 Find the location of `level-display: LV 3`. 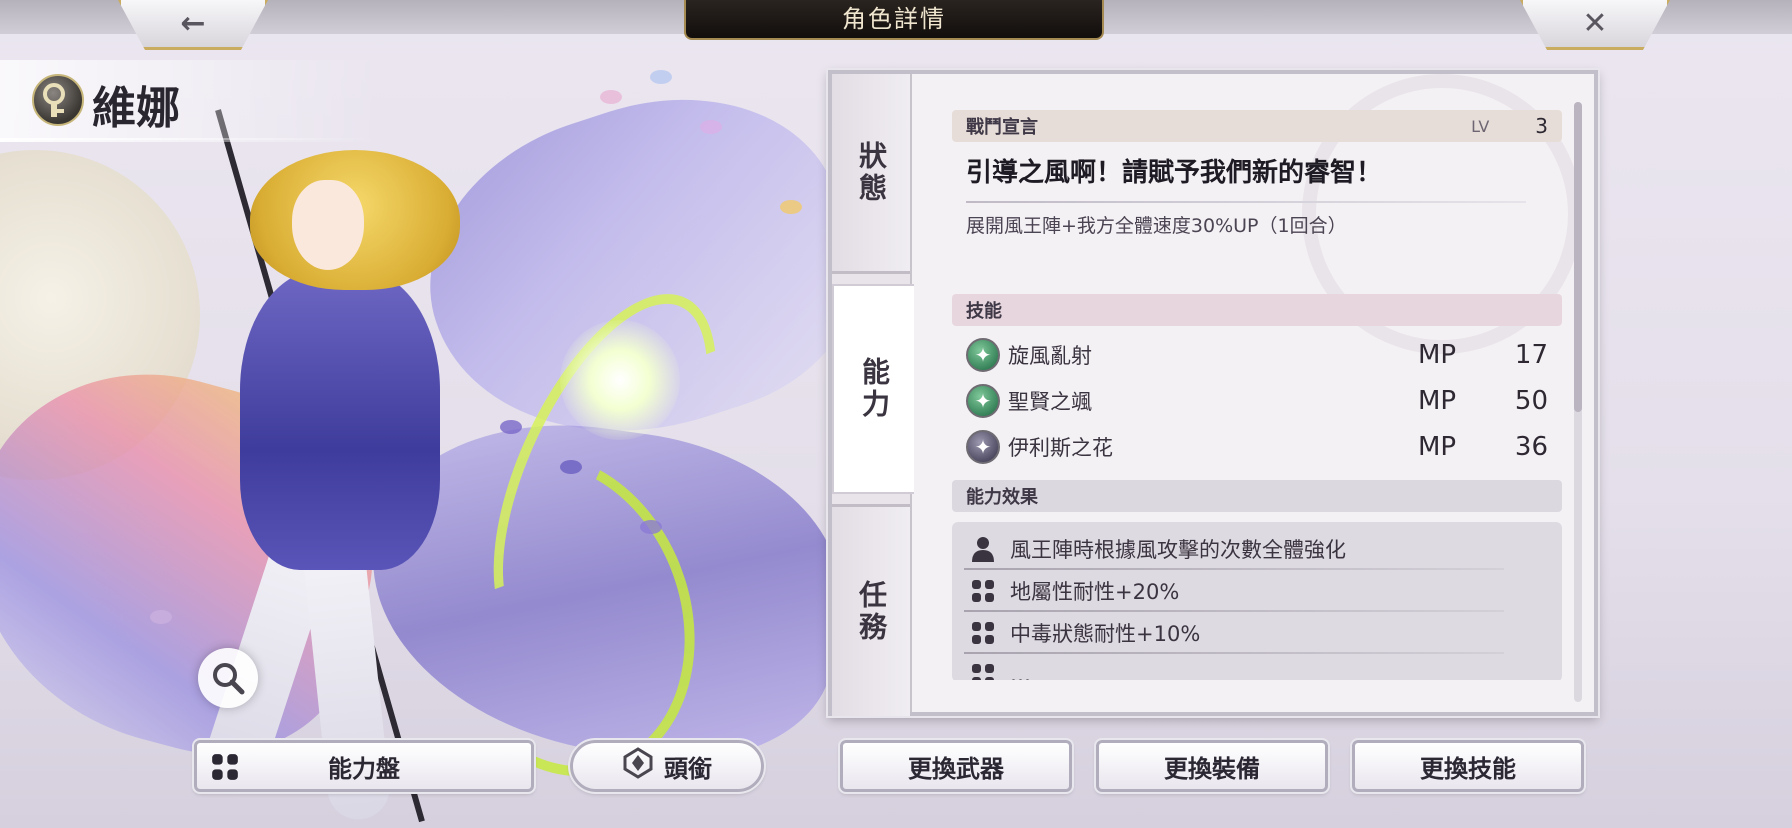

level-display: LV 3 is located at coordinates (1509, 126).